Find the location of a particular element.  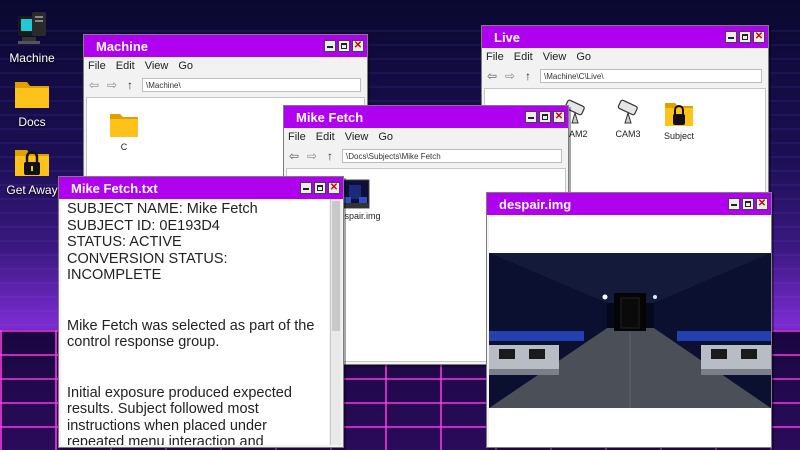

window-titlebar: Mike Fetch ✕ is located at coordinates (426, 117).